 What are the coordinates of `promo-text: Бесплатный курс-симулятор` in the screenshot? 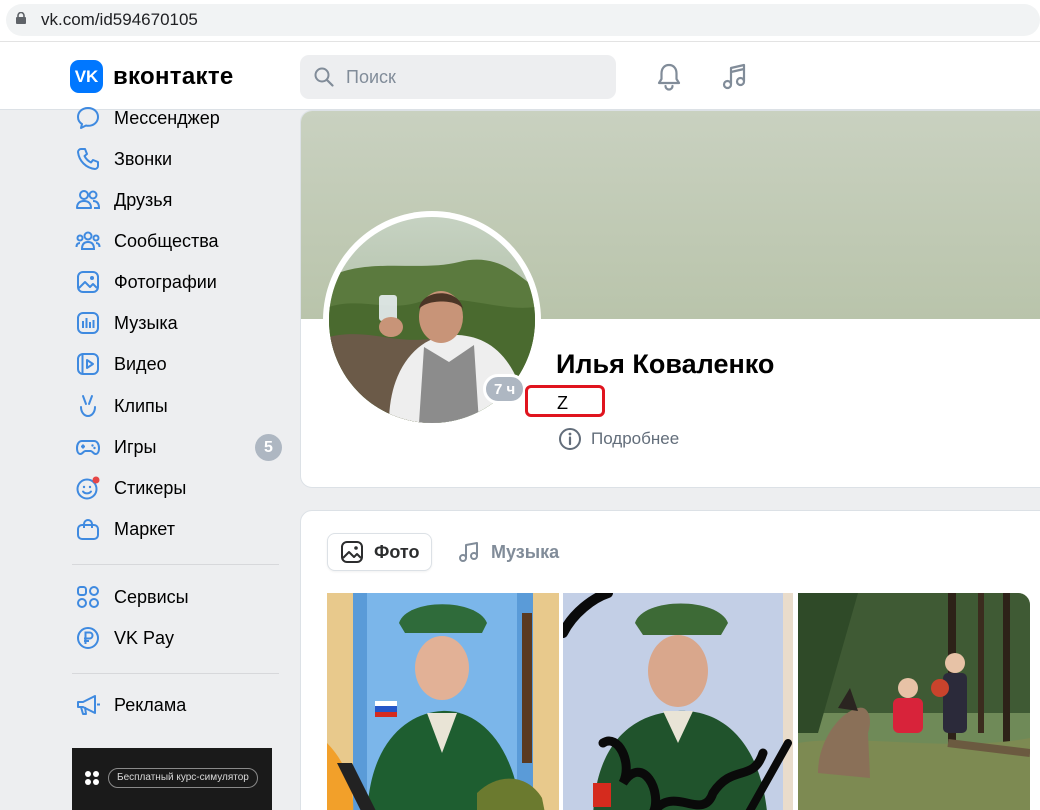 It's located at (183, 778).